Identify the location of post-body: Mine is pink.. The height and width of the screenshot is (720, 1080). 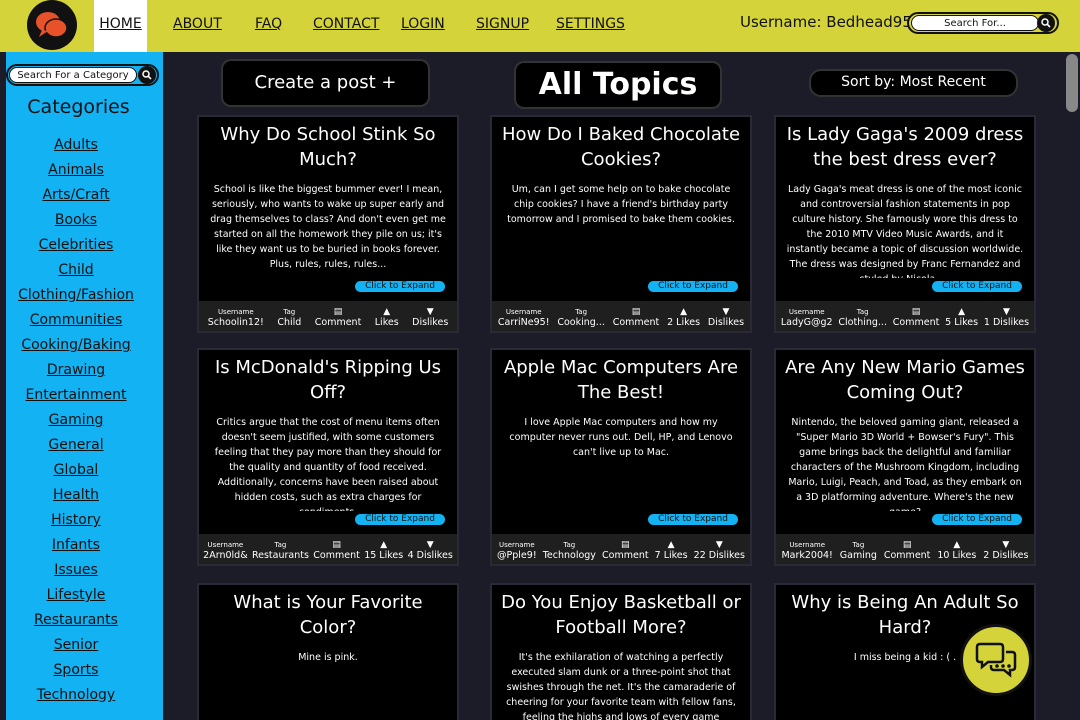
(328, 657).